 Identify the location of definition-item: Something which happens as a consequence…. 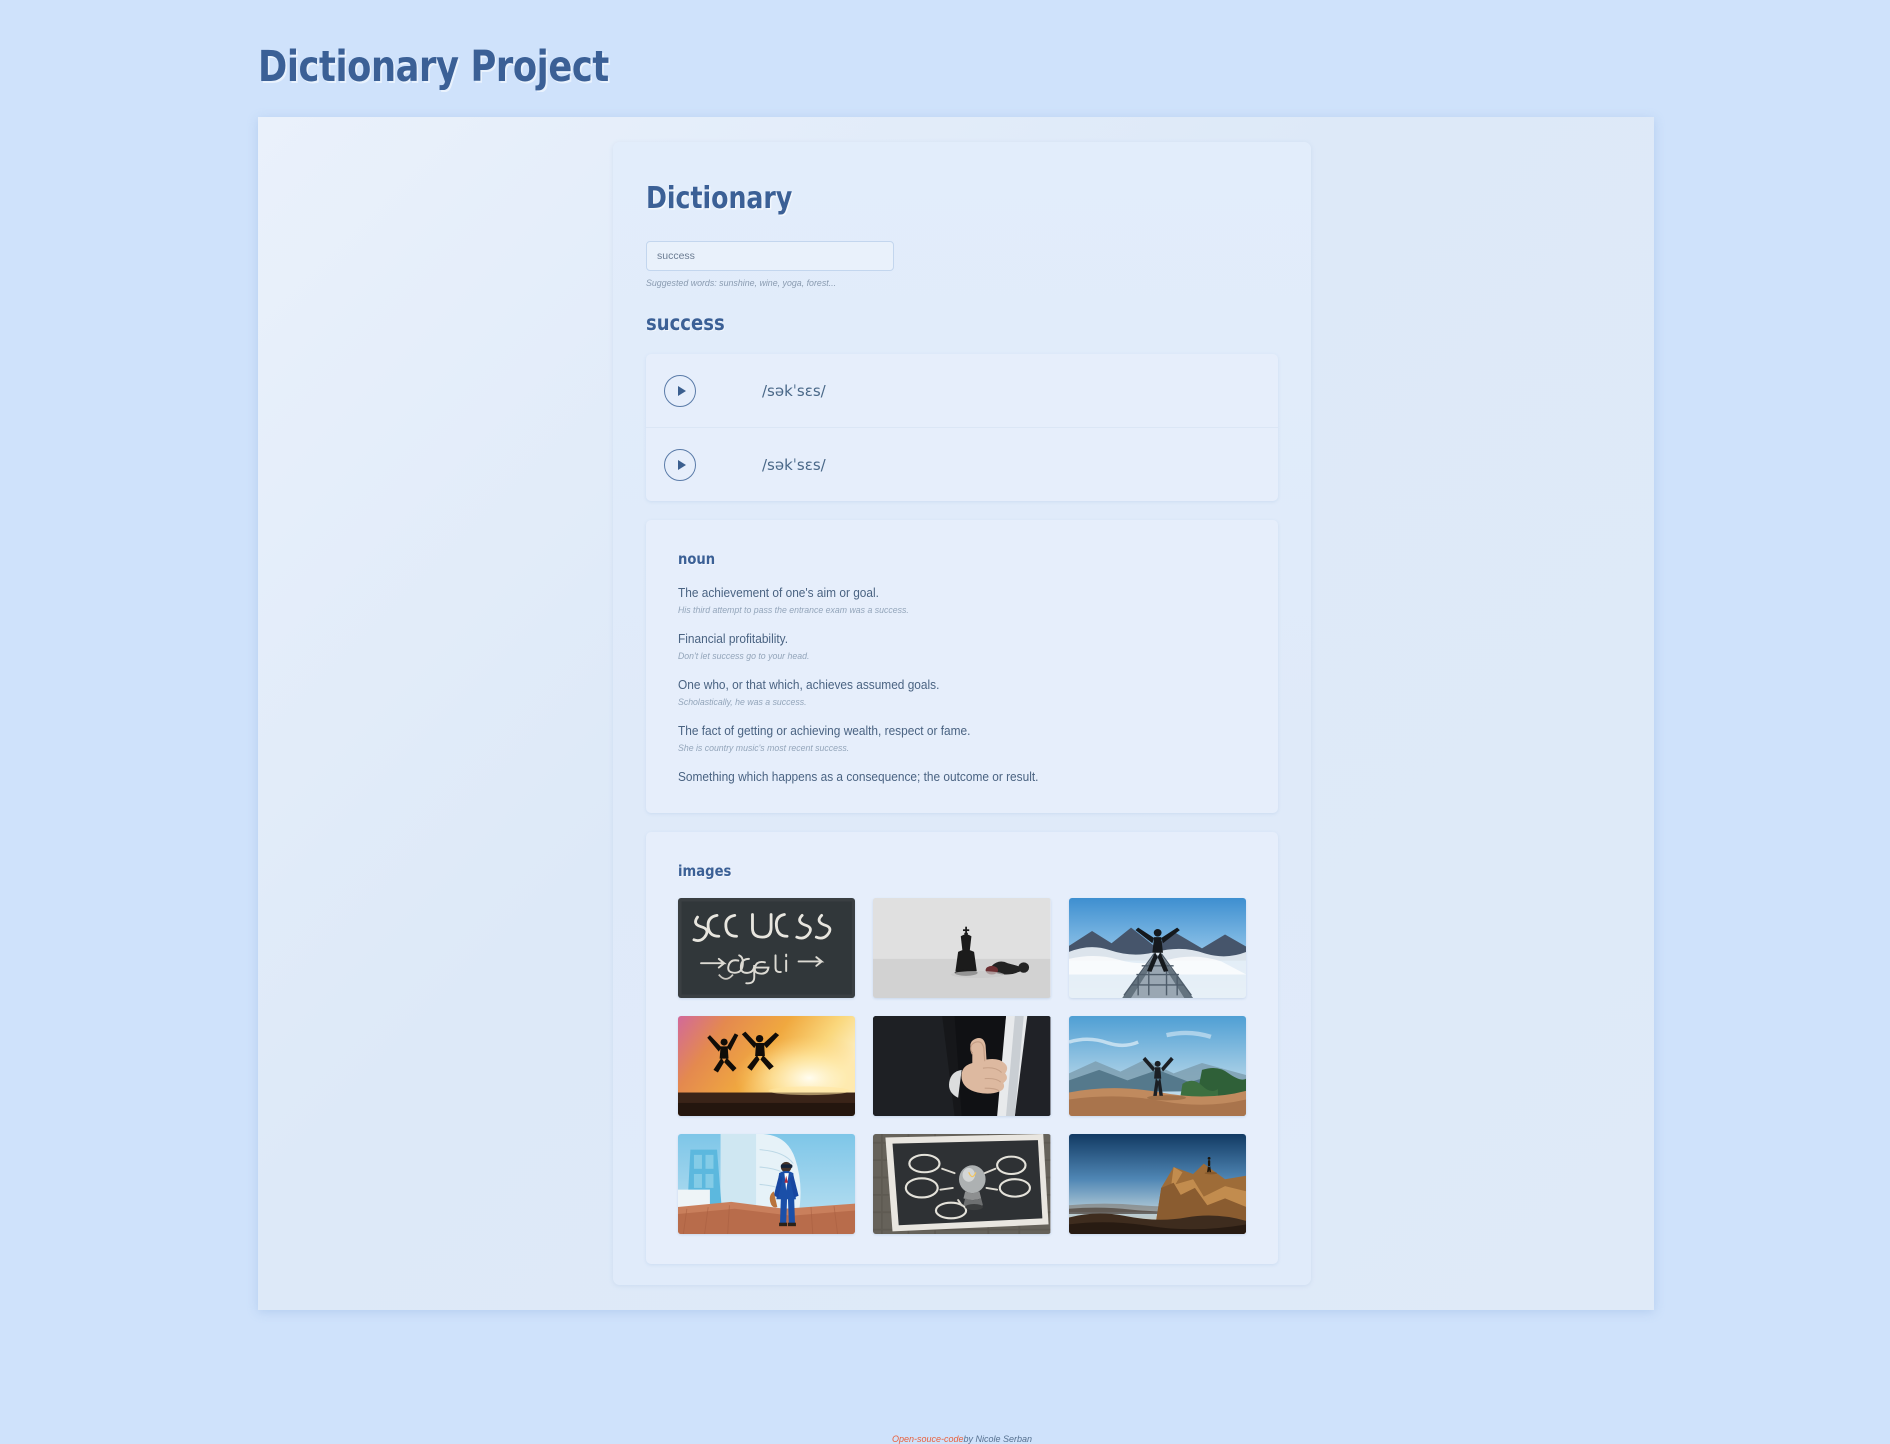
(962, 777).